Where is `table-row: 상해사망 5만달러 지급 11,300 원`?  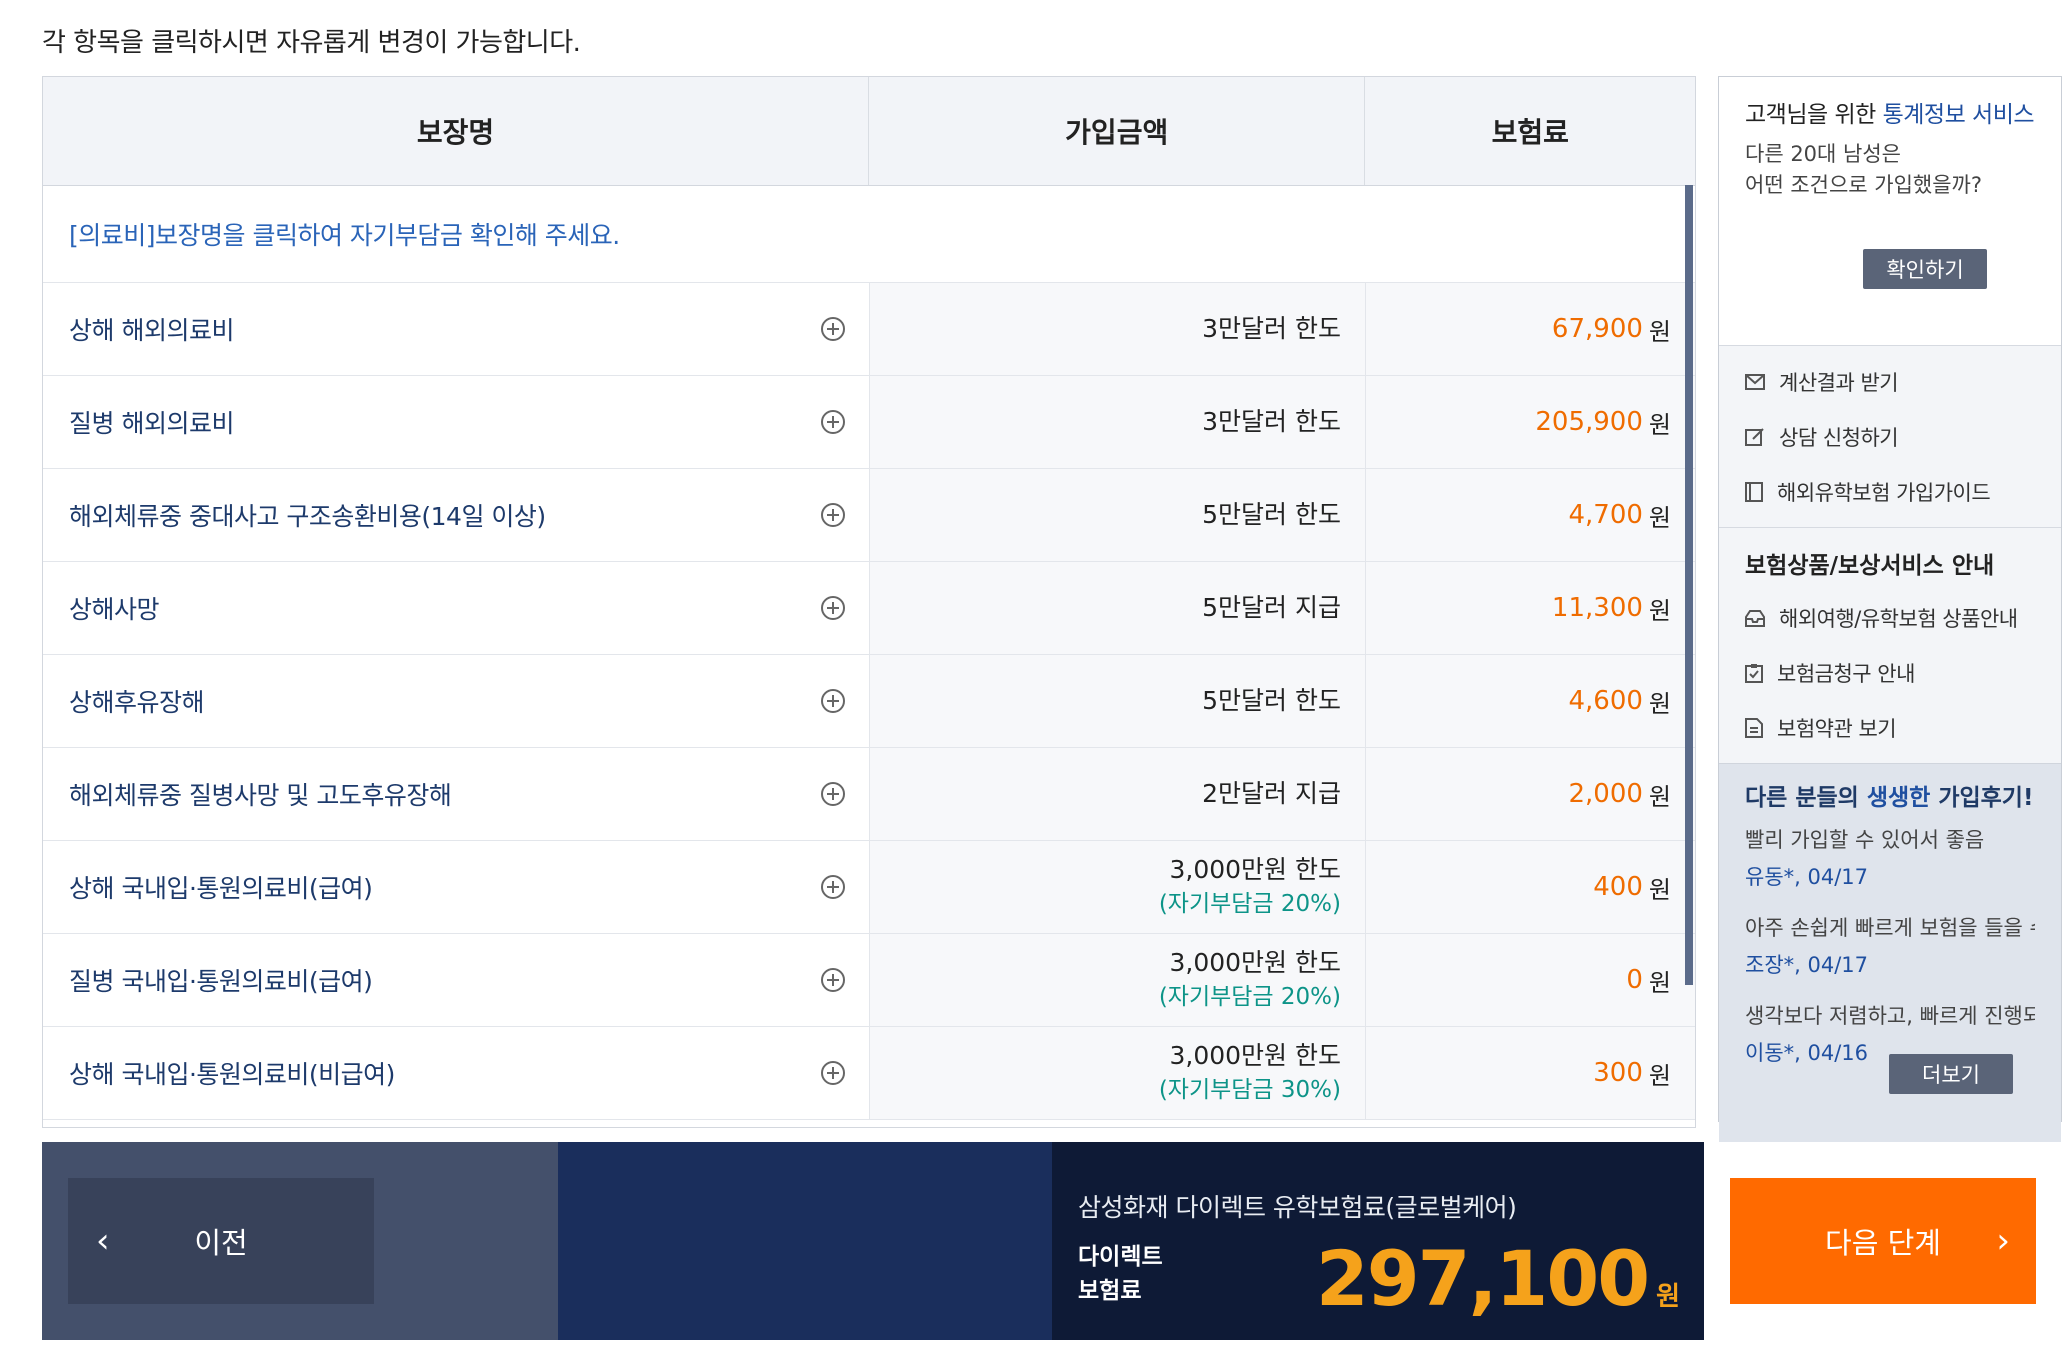 table-row: 상해사망 5만달러 지급 11,300 원 is located at coordinates (869, 608).